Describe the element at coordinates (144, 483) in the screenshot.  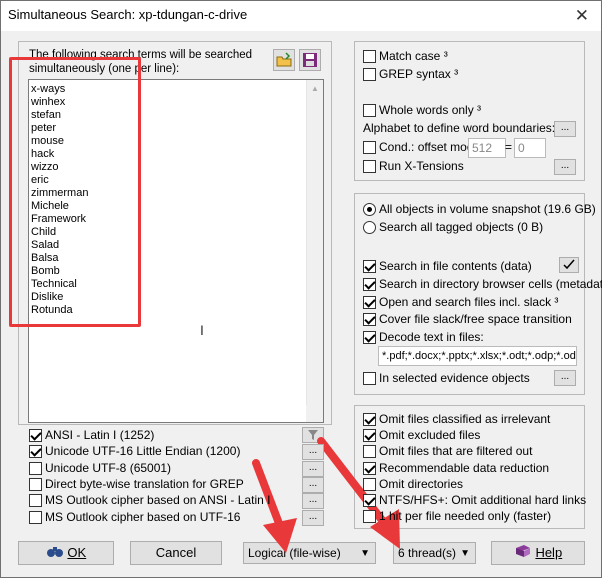
I see `encoding-label: Direct byte-wise translation for GREP` at that location.